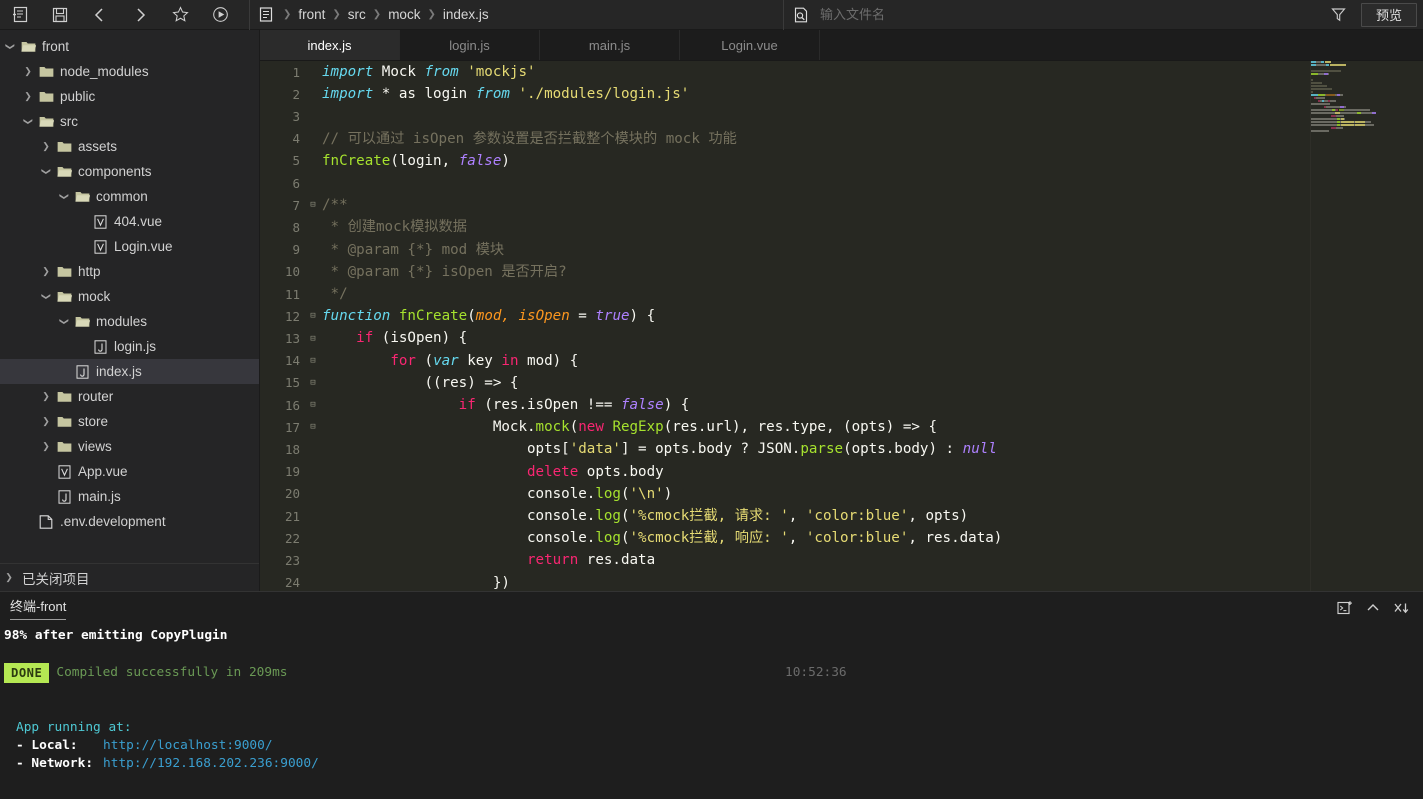 The width and height of the screenshot is (1423, 799). Describe the element at coordinates (129, 146) in the screenshot. I see `tree-item-assets: ❯ assets` at that location.